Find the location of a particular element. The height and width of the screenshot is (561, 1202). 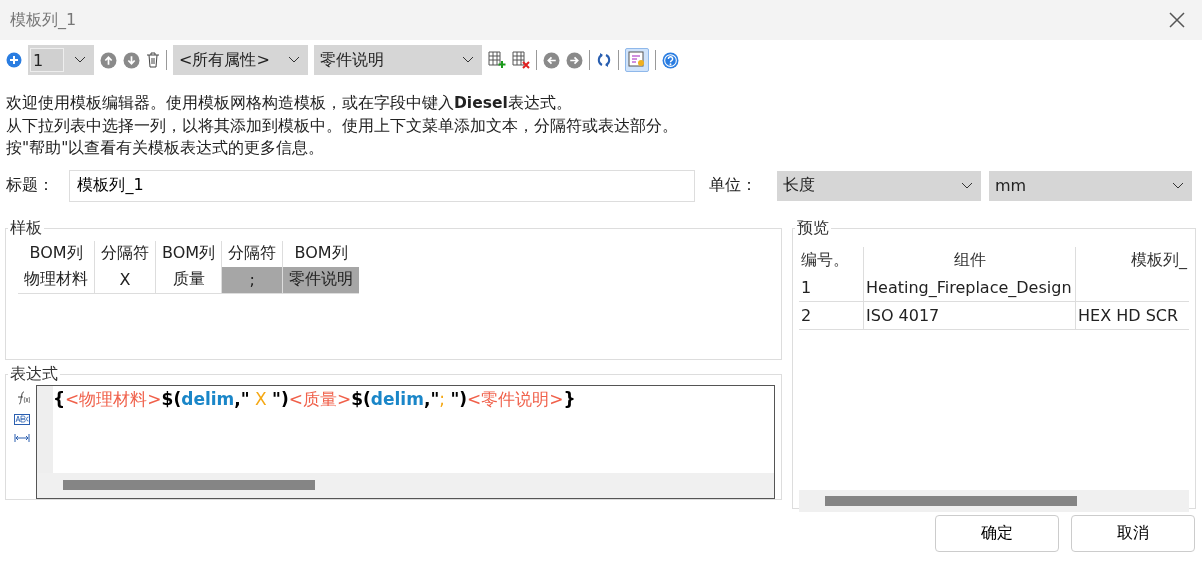

template-cell: ; is located at coordinates (252, 279).